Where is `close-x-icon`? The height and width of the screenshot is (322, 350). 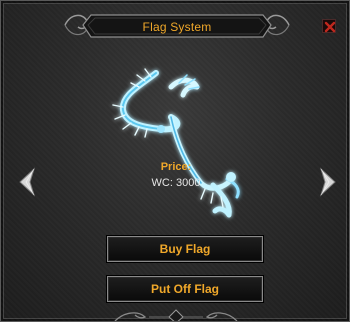 close-x-icon is located at coordinates (330, 27).